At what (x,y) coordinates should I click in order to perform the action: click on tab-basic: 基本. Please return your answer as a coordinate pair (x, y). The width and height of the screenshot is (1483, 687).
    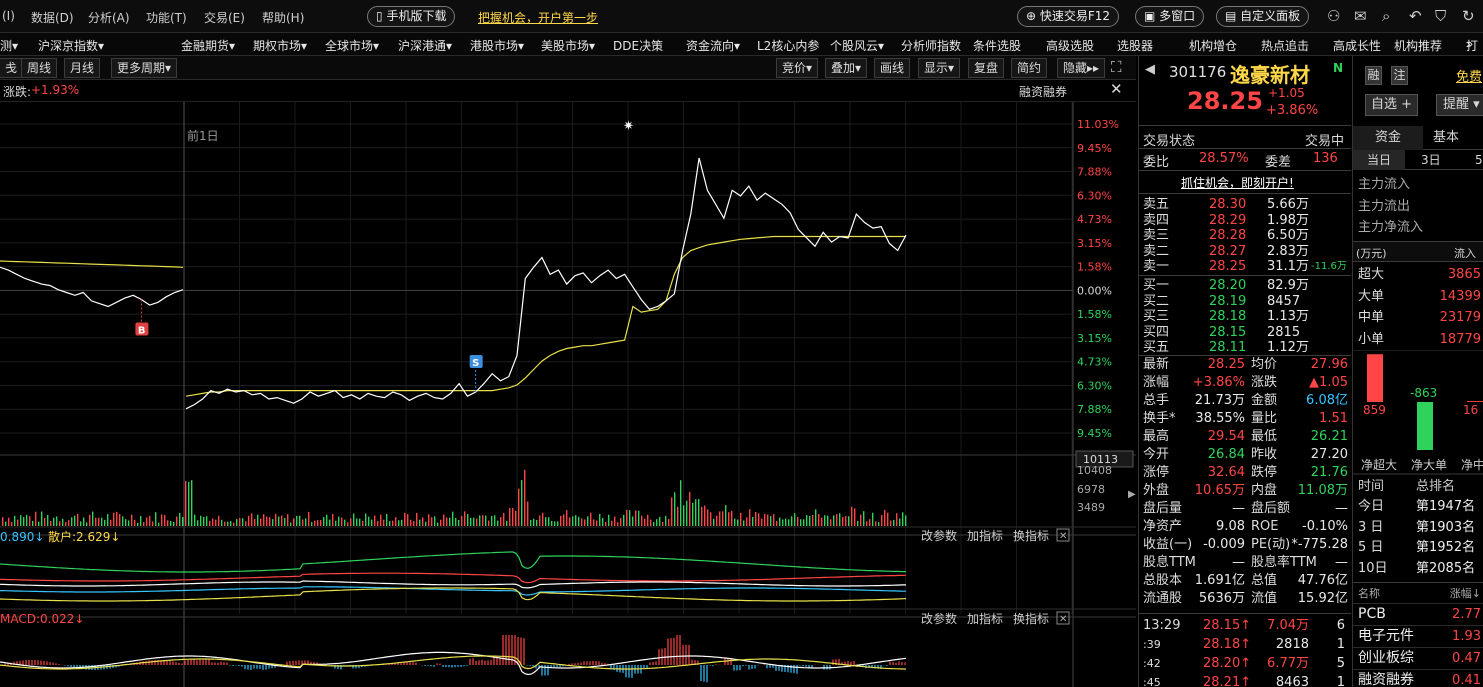
    Looking at the image, I should click on (1446, 138).